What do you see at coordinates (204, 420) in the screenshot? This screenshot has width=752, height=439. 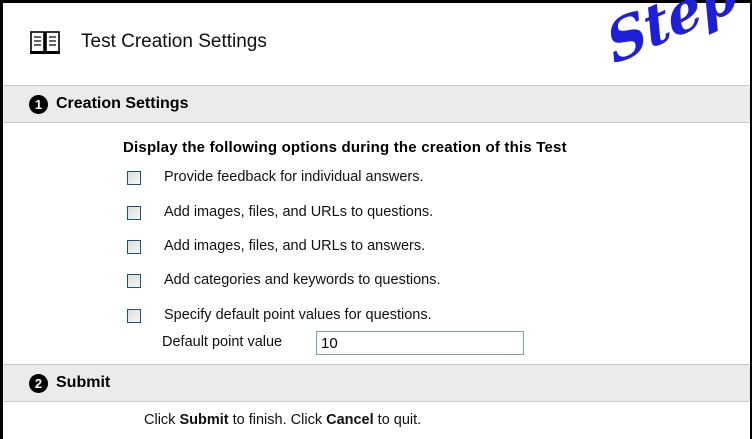 I see `submit-word: Submit` at bounding box center [204, 420].